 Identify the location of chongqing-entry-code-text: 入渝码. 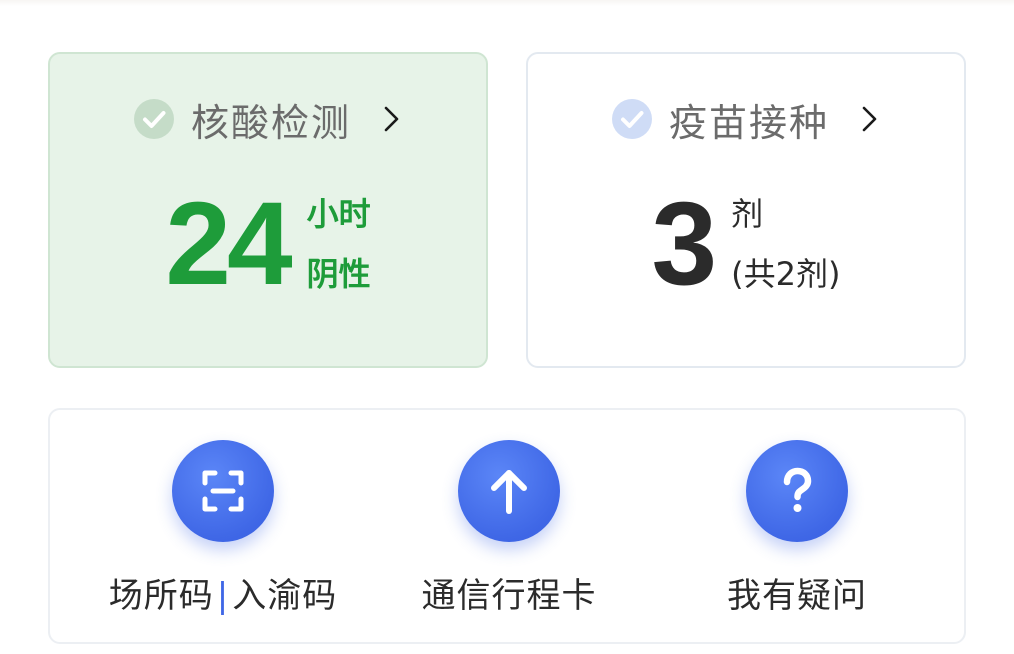
(285, 596).